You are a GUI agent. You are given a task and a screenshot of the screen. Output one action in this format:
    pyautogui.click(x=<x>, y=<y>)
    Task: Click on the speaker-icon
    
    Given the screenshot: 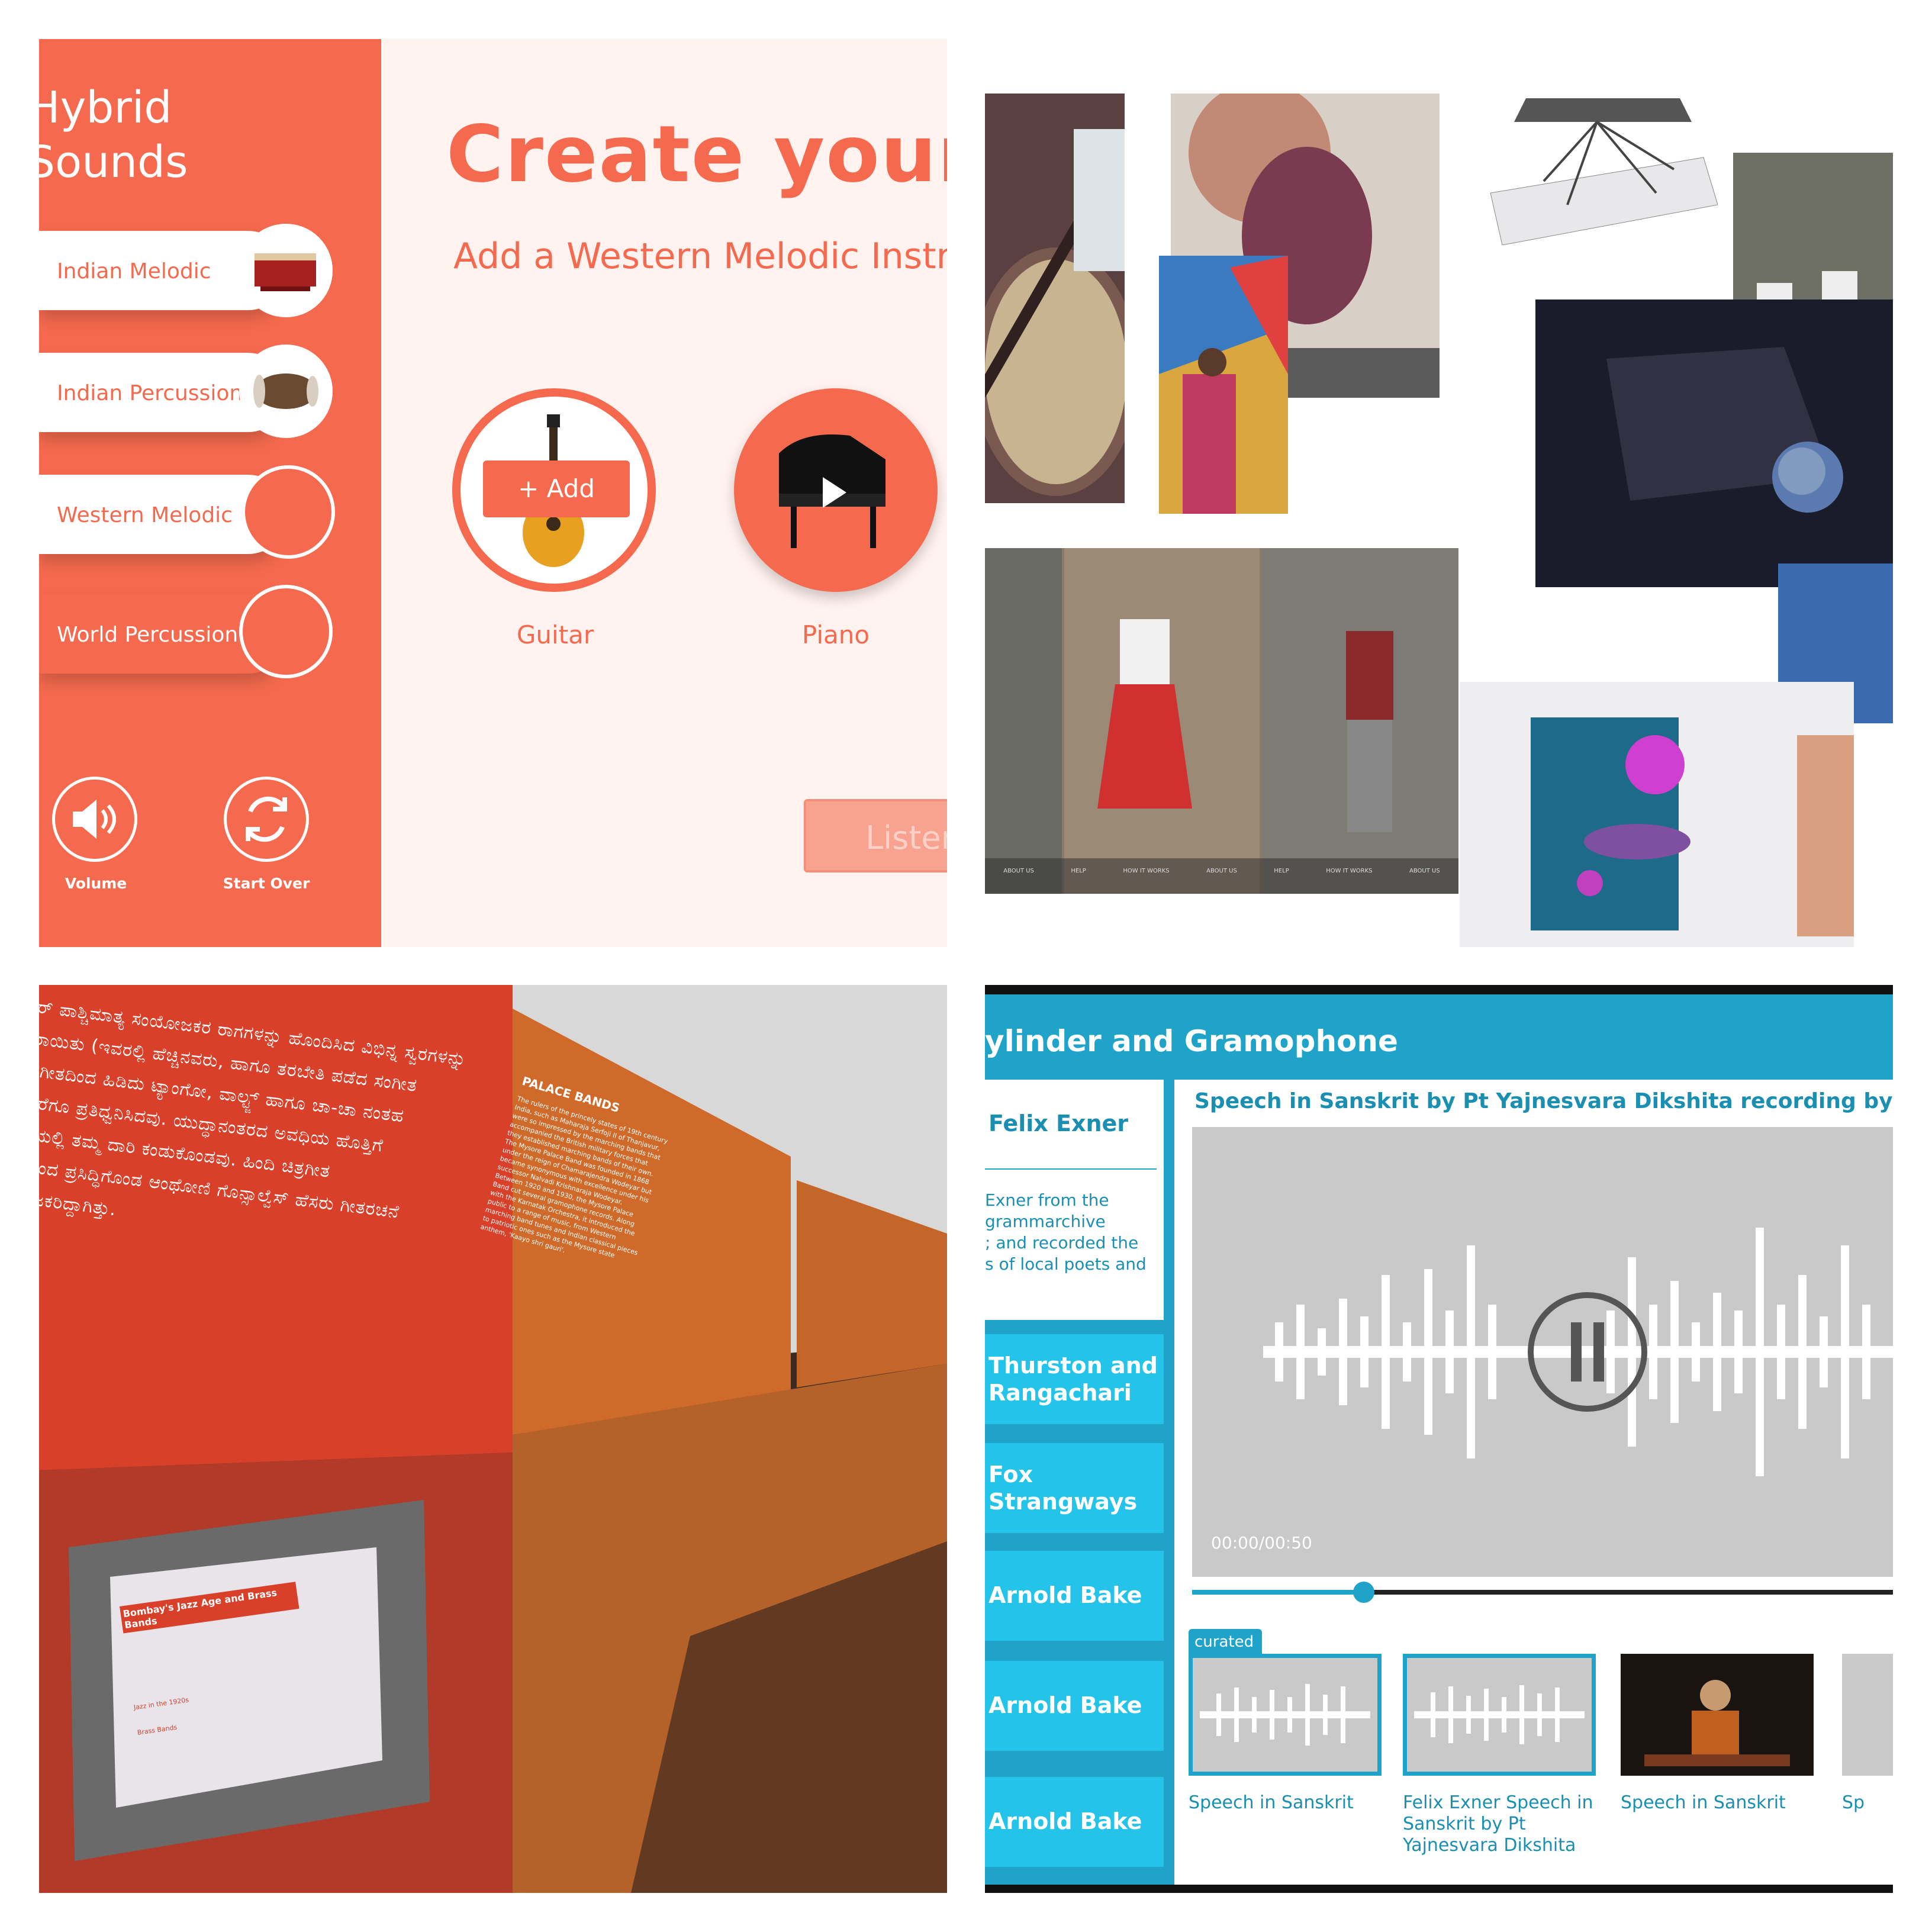 What is the action you would take?
    pyautogui.click(x=95, y=820)
    